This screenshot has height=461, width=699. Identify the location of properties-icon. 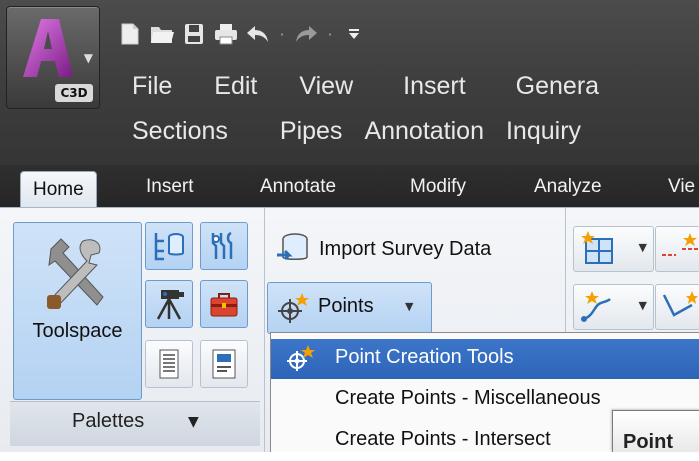
(169, 364).